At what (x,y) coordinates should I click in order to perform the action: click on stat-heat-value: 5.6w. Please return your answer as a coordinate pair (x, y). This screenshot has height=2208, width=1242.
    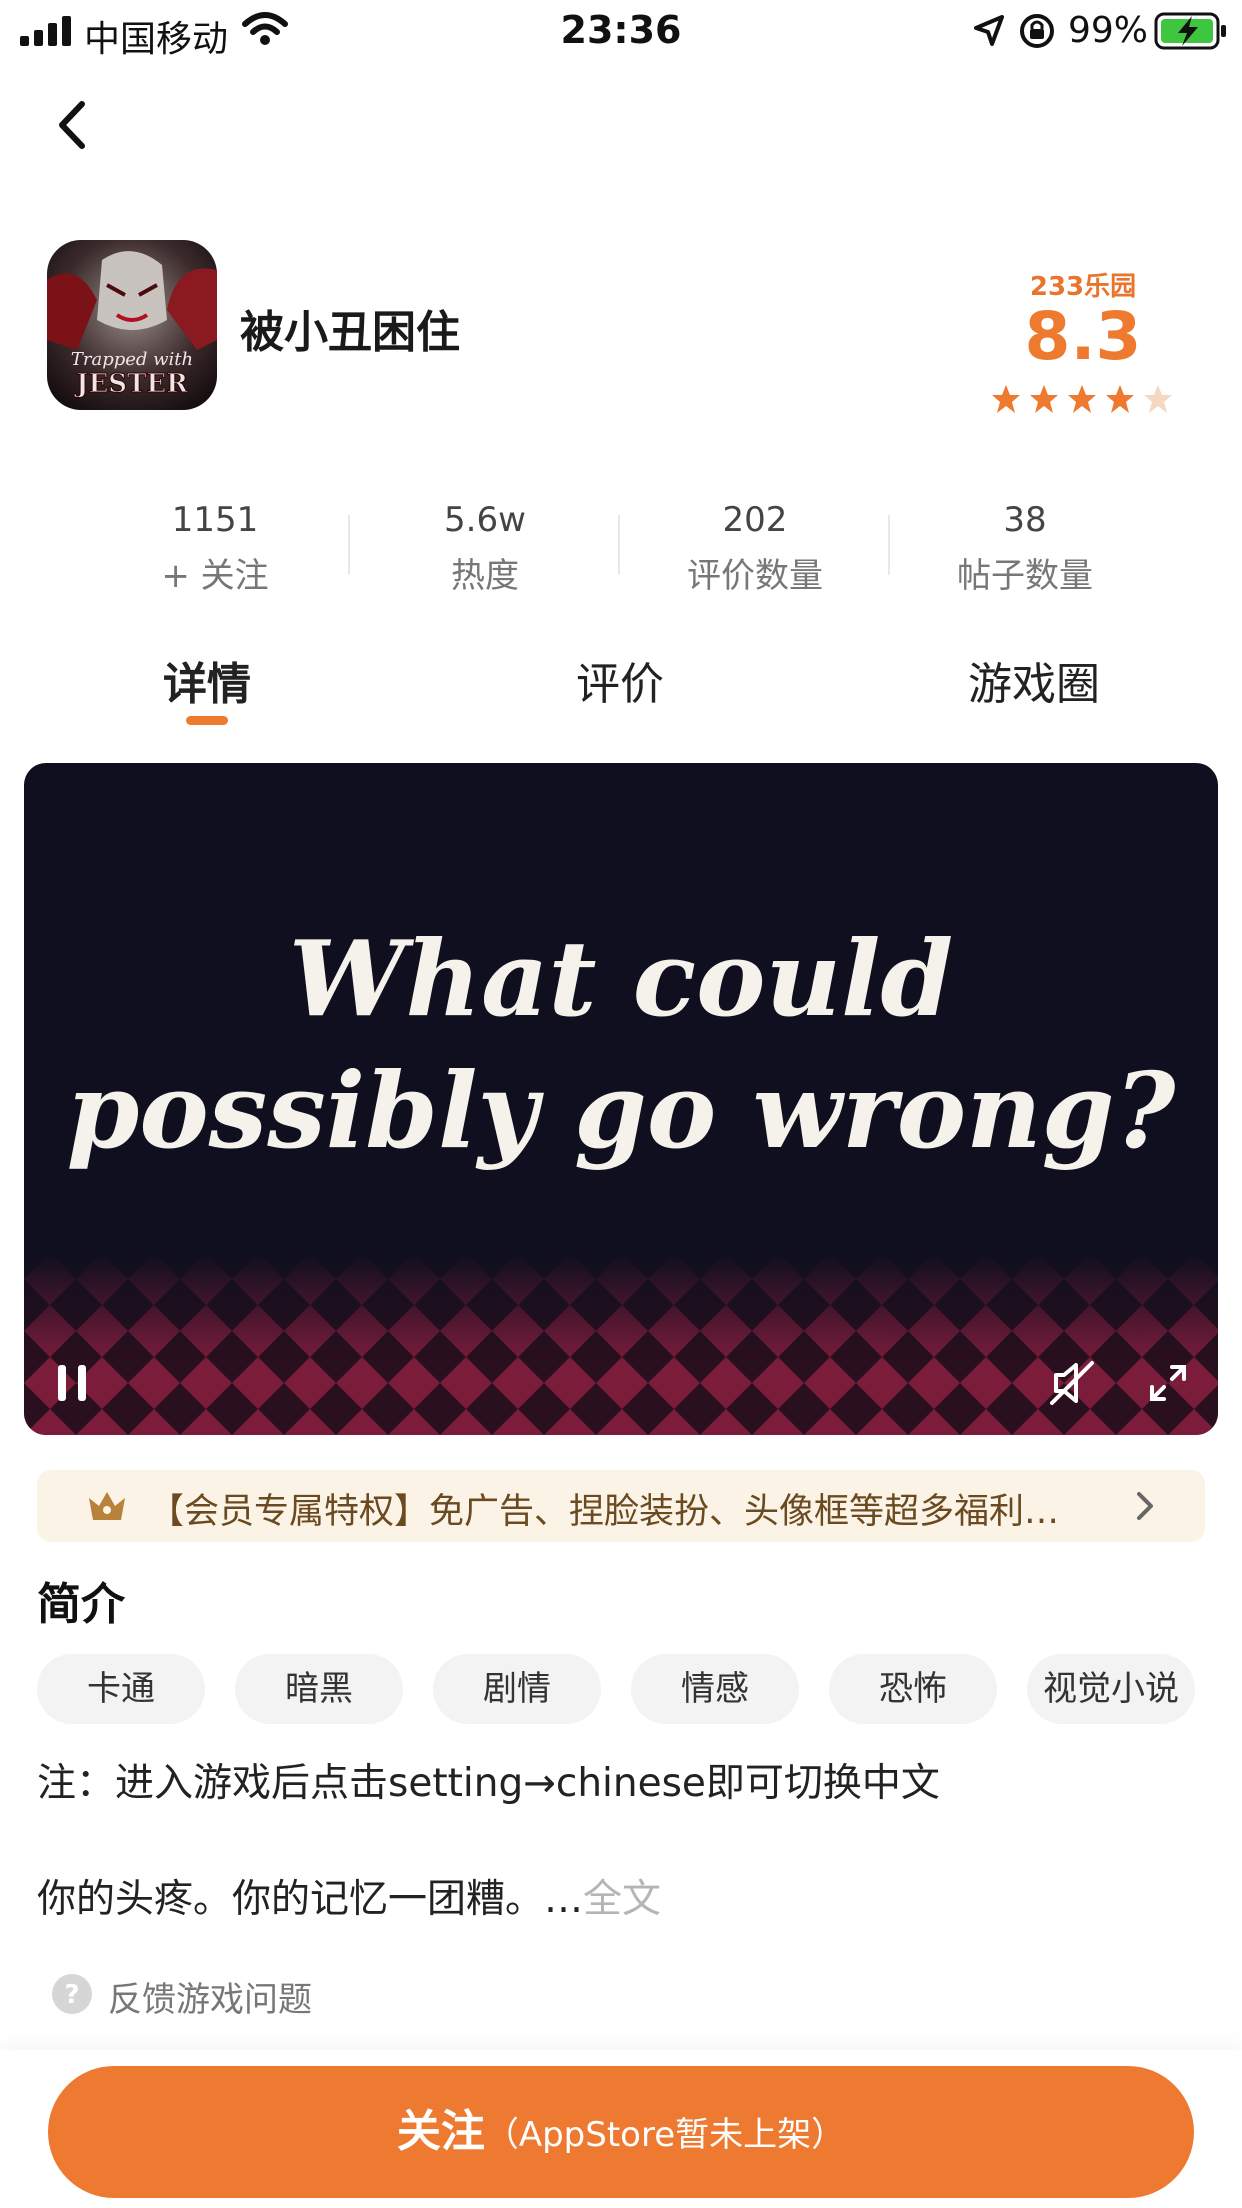
    Looking at the image, I should click on (485, 520).